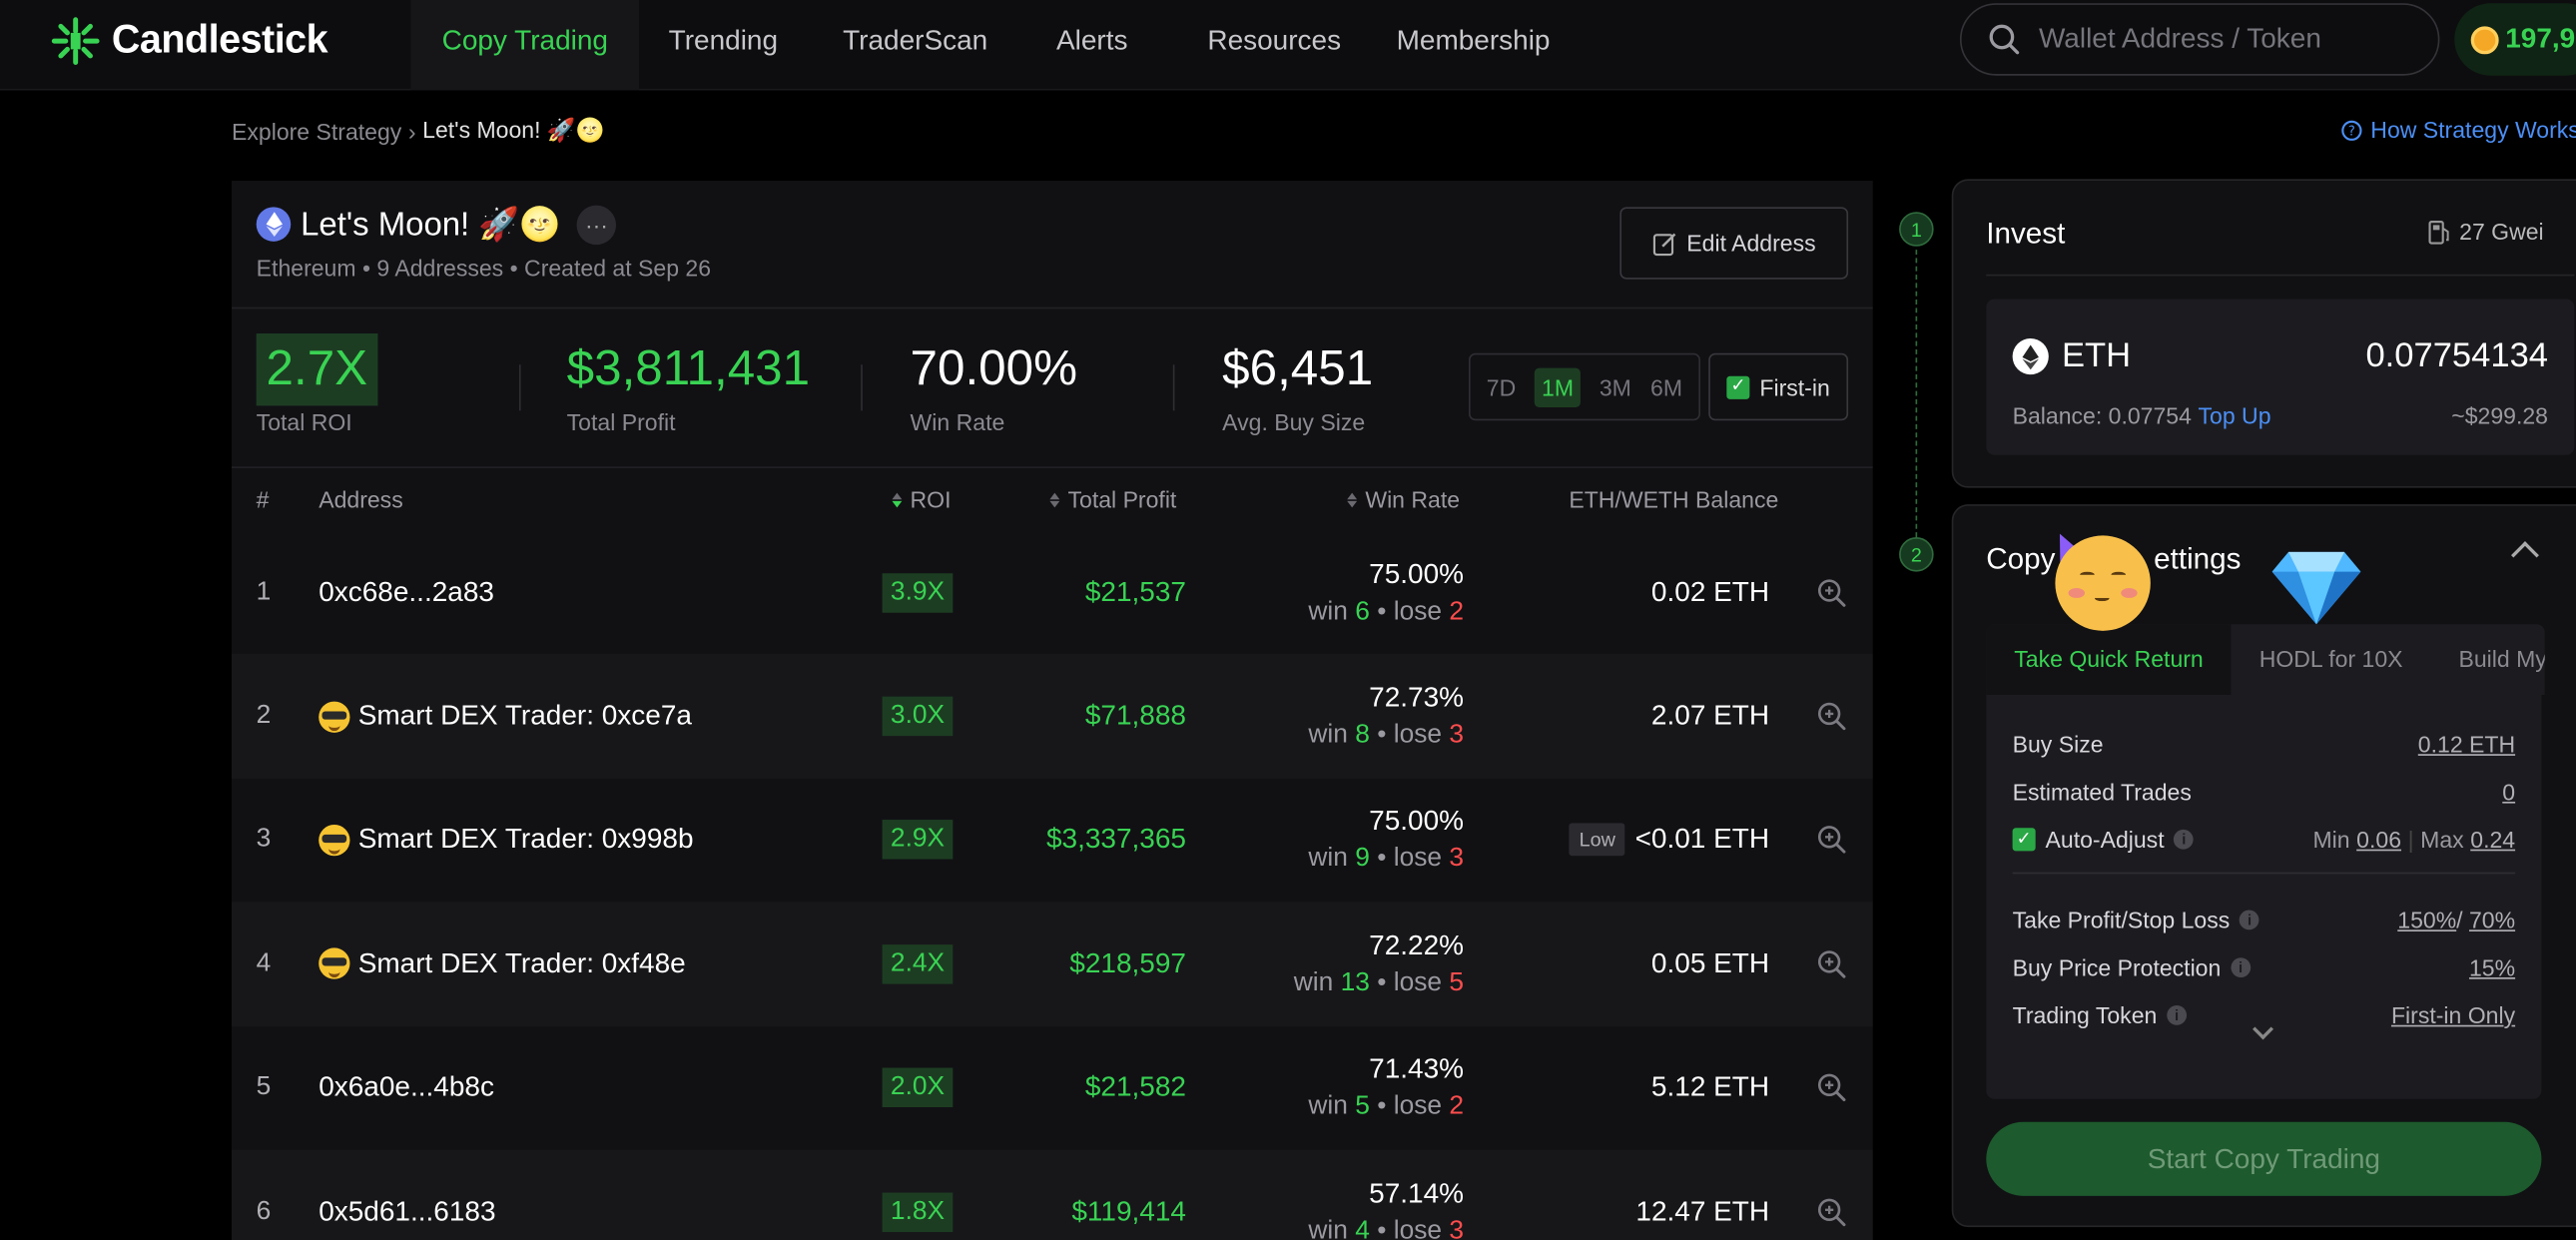  Describe the element at coordinates (1474, 45) in the screenshot. I see `nav-membership: Membership` at that location.